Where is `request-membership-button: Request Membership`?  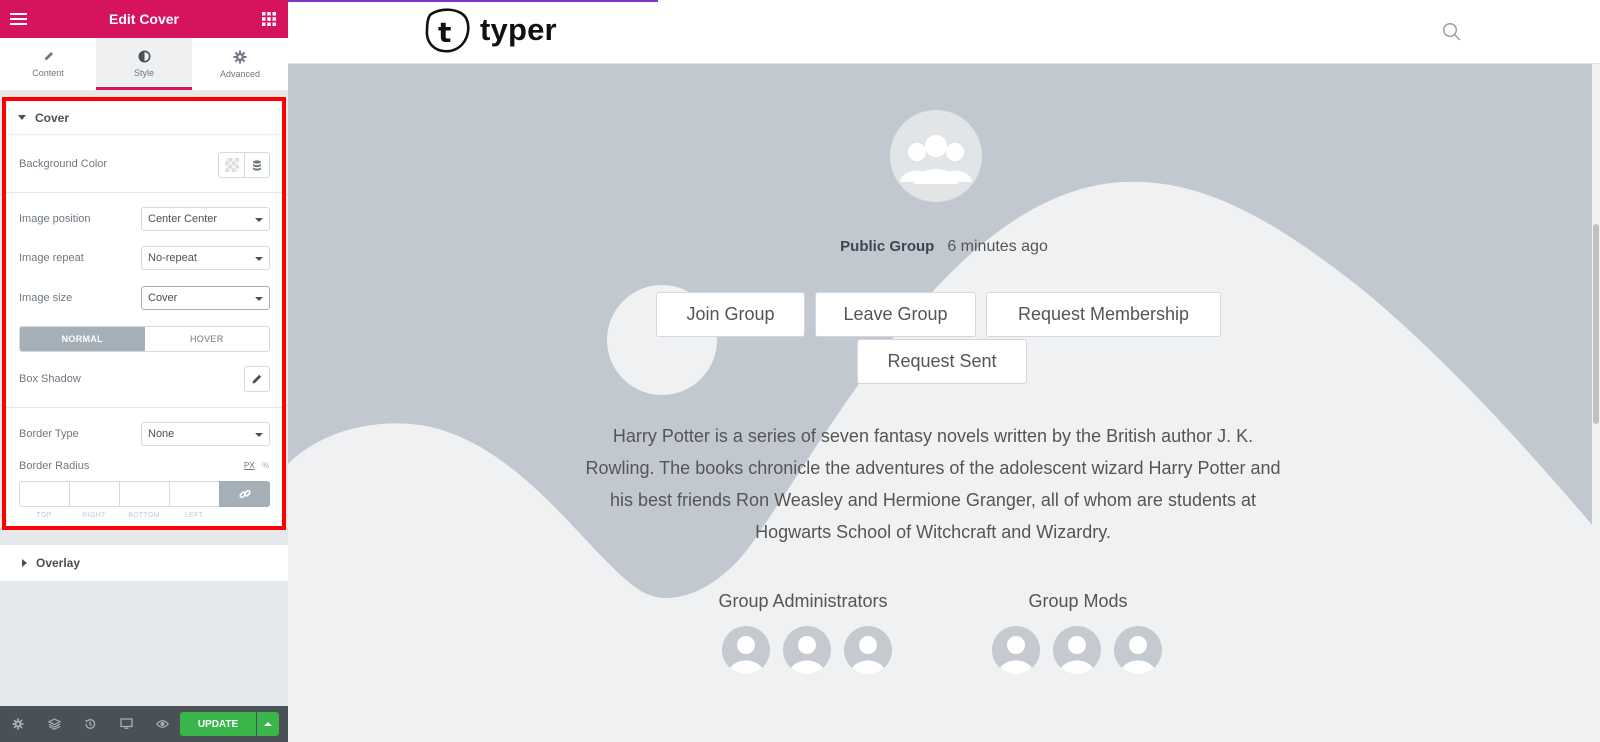
request-membership-button: Request Membership is located at coordinates (1103, 314).